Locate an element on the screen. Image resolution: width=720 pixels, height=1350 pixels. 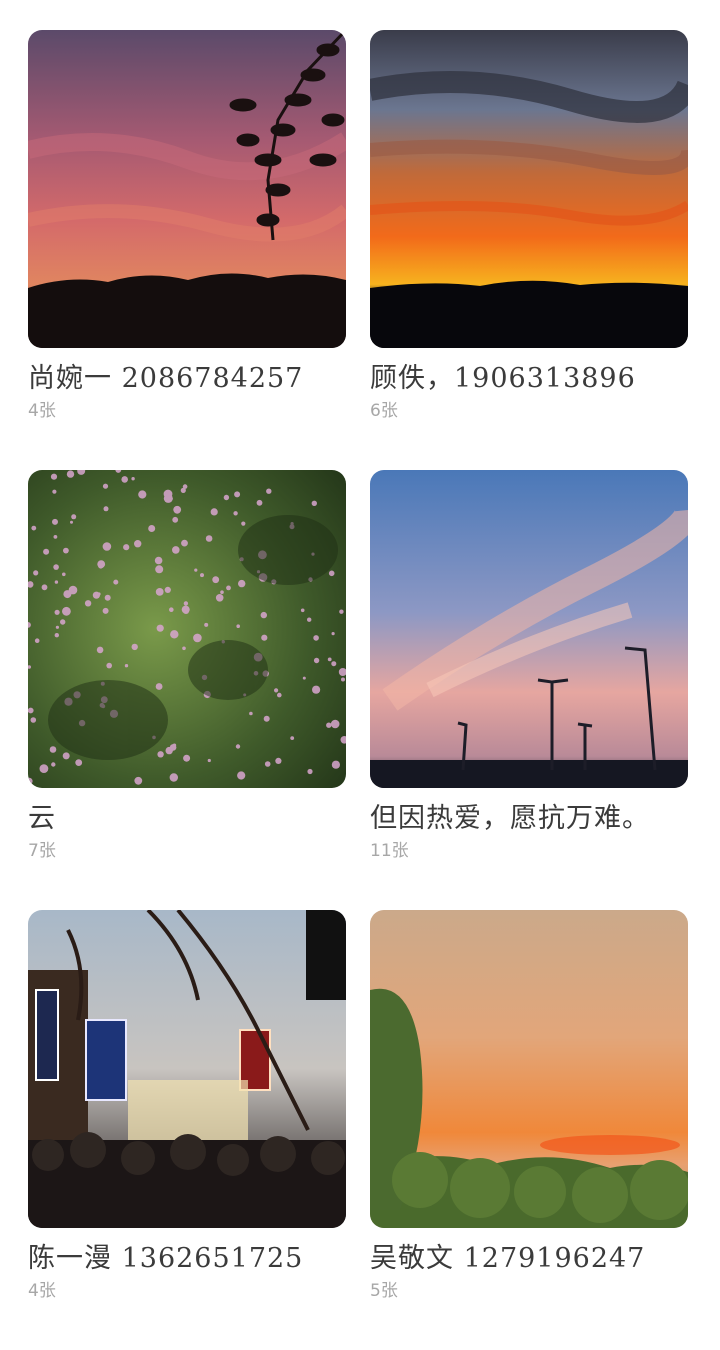
album-title: 尚婉一 2086784257 is located at coordinates (166, 378).